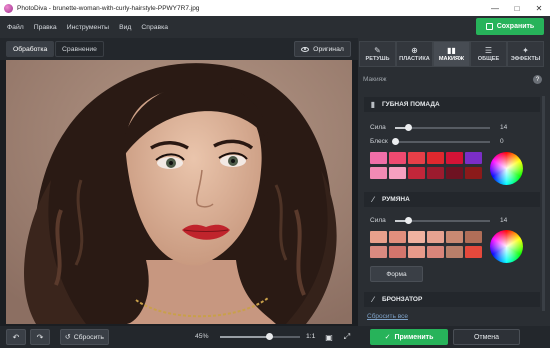 Image resolution: width=550 pixels, height=348 pixels. What do you see at coordinates (377, 59) in the screenshot?
I see `tab-retouch-label: РЕТУШЬ` at bounding box center [377, 59].